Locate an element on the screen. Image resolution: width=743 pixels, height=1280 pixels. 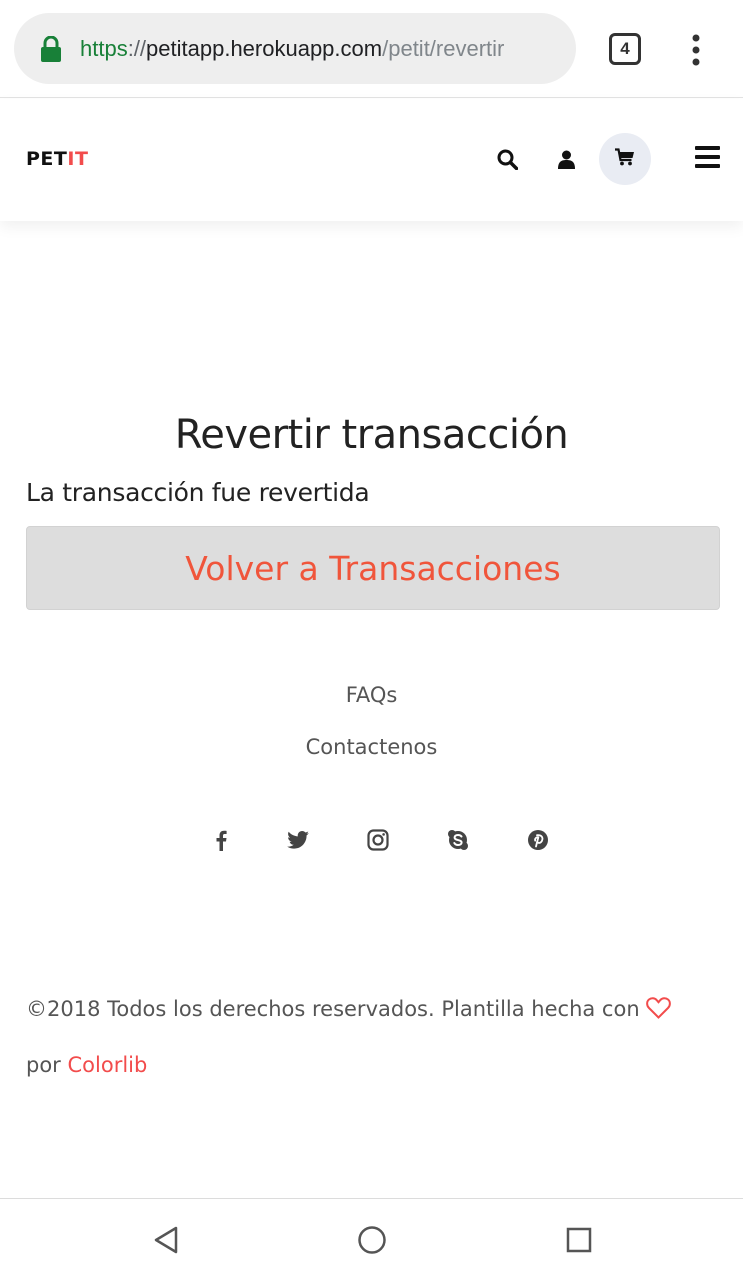
footer-link-faqs: FAQs is located at coordinates (371, 695).